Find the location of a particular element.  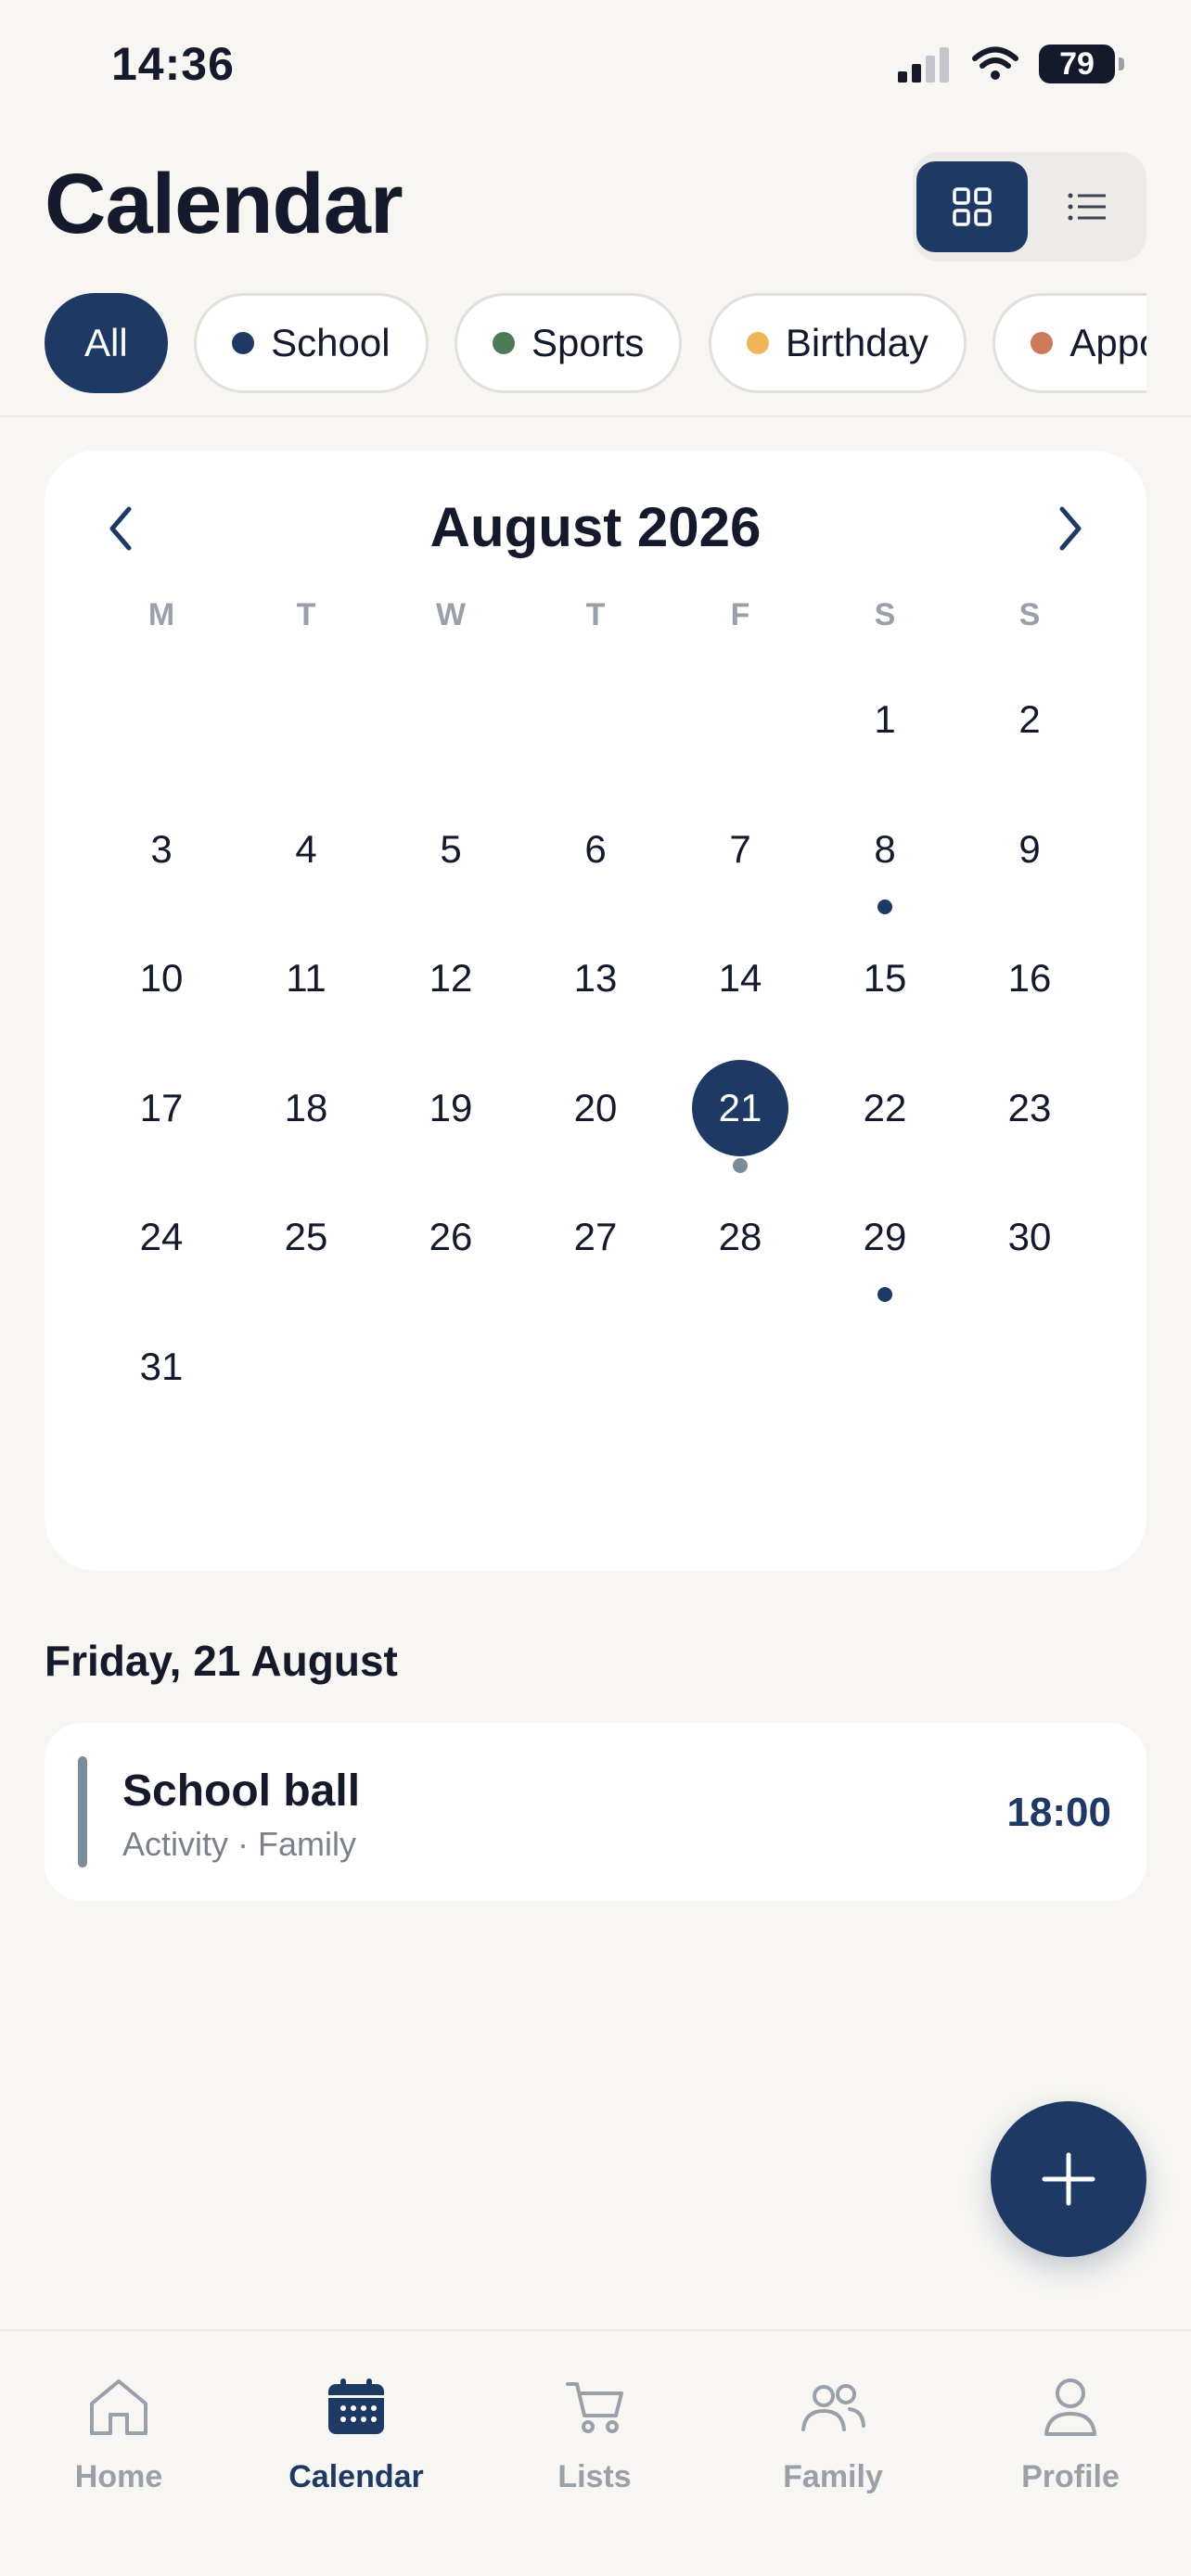

calendar-day: 29 is located at coordinates (885, 1237).